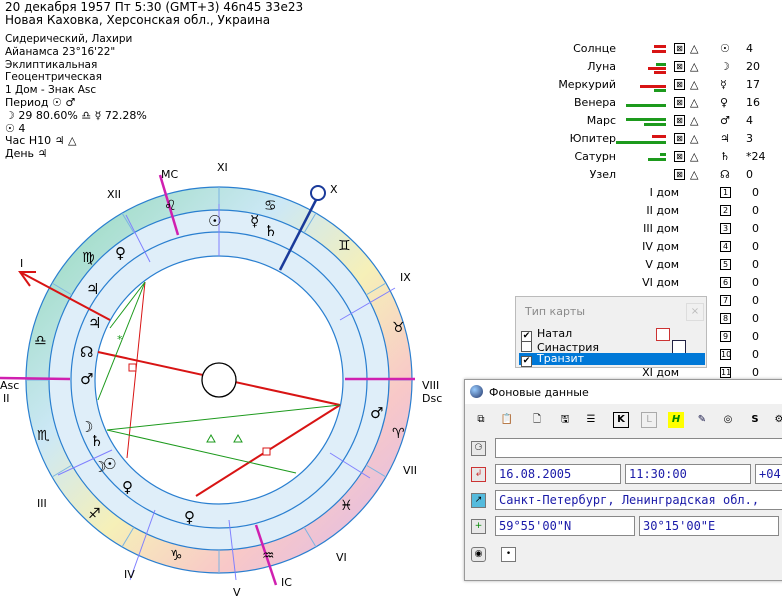  Describe the element at coordinates (638, 448) in the screenshot. I see `name-field` at that location.